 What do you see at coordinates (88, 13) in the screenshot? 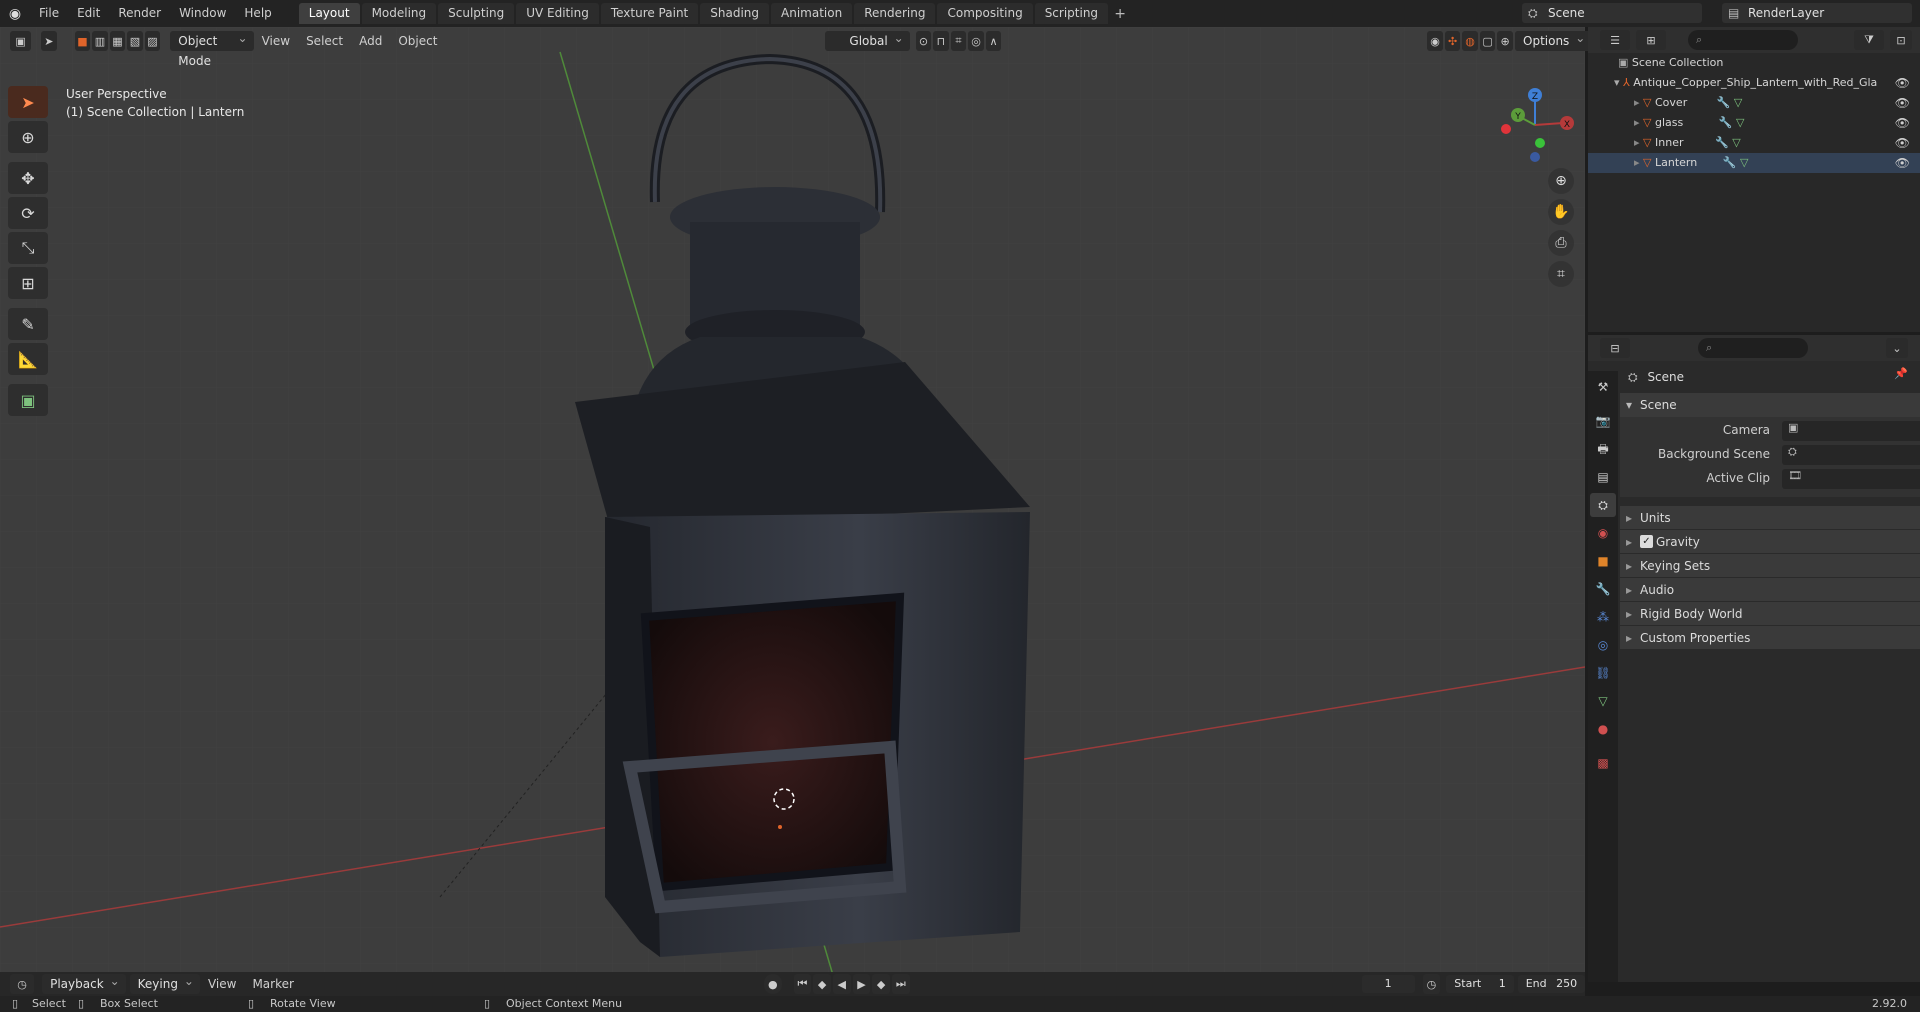
I see `menu-edit: Edit` at bounding box center [88, 13].